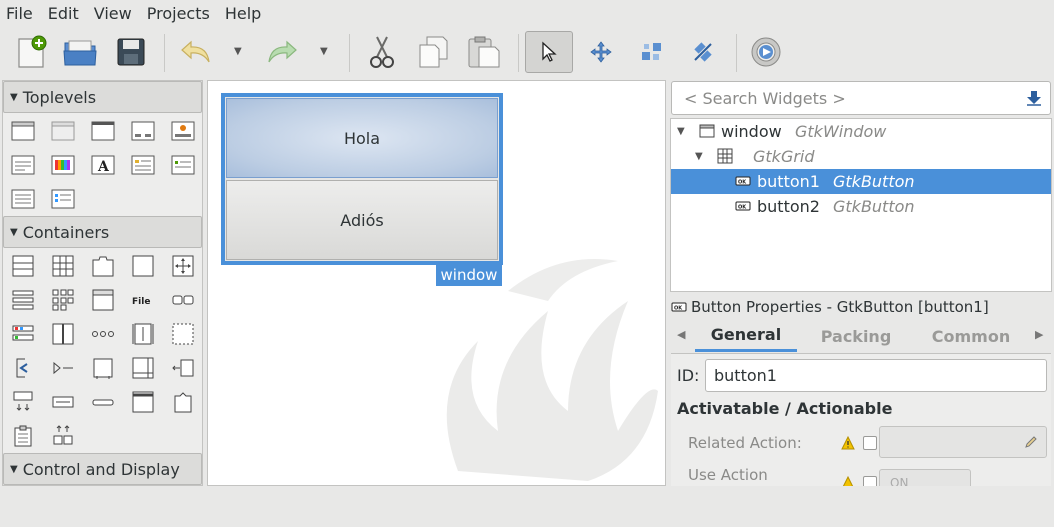 The image size is (1054, 527). Describe the element at coordinates (861, 206) in the screenshot. I see `tree-row-button2: OK button2 GtkButton` at that location.